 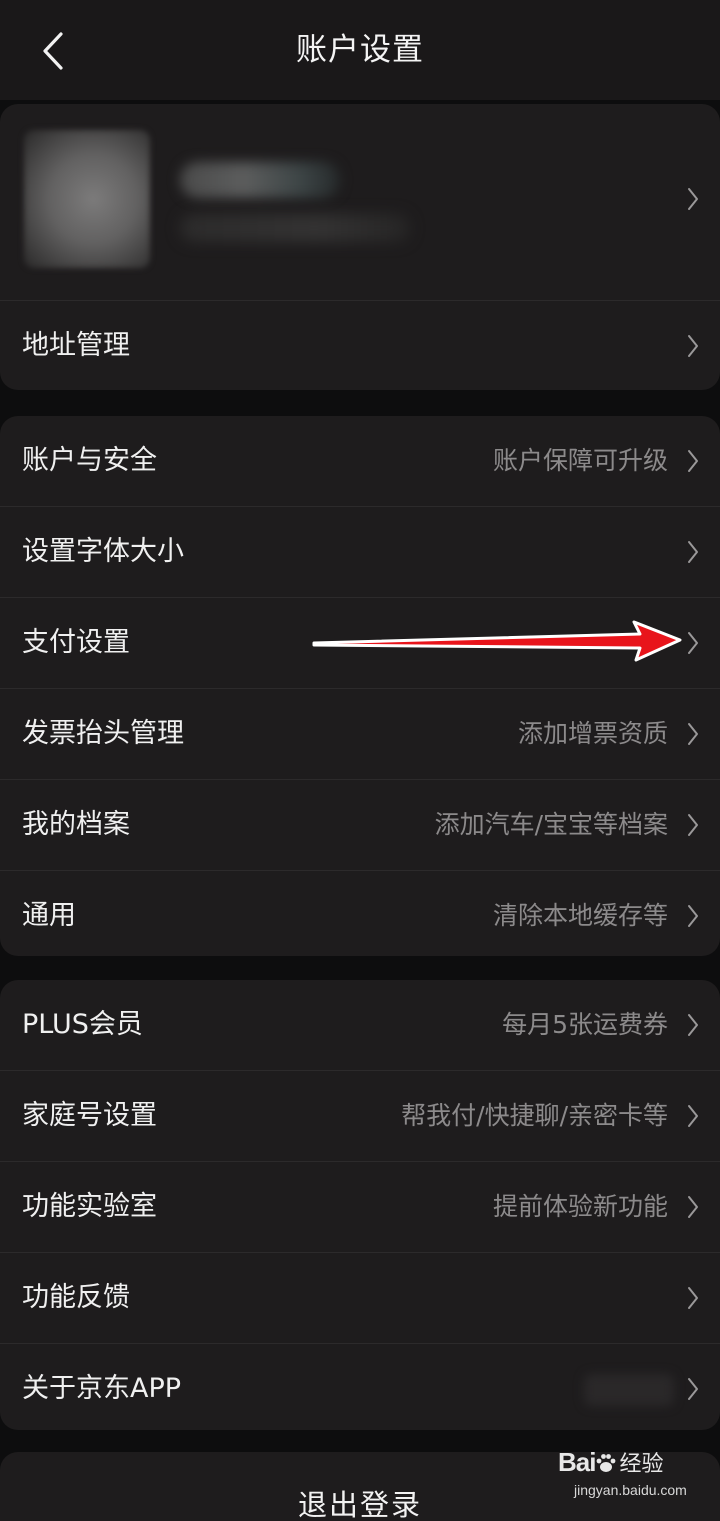 What do you see at coordinates (360, 202) in the screenshot?
I see `profile-row` at bounding box center [360, 202].